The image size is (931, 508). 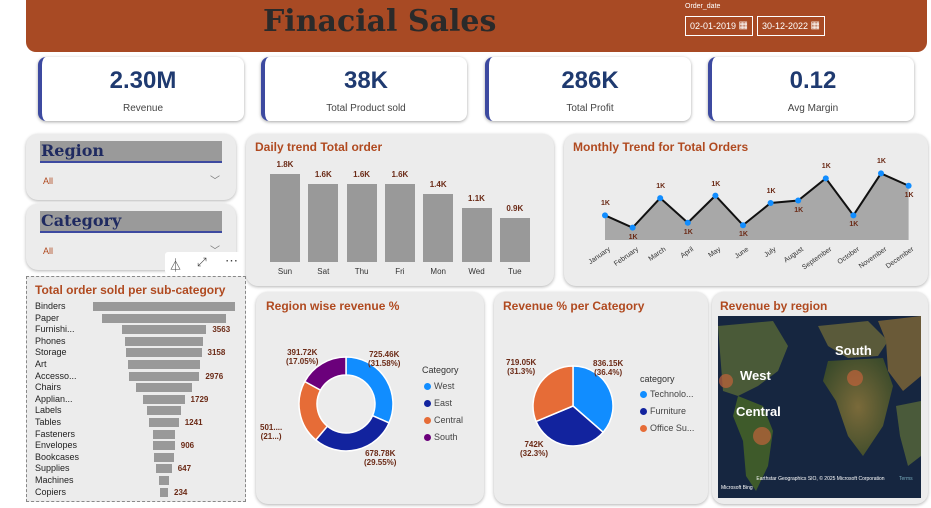 I want to click on date-filter-label: Order_date, so click(x=703, y=6).